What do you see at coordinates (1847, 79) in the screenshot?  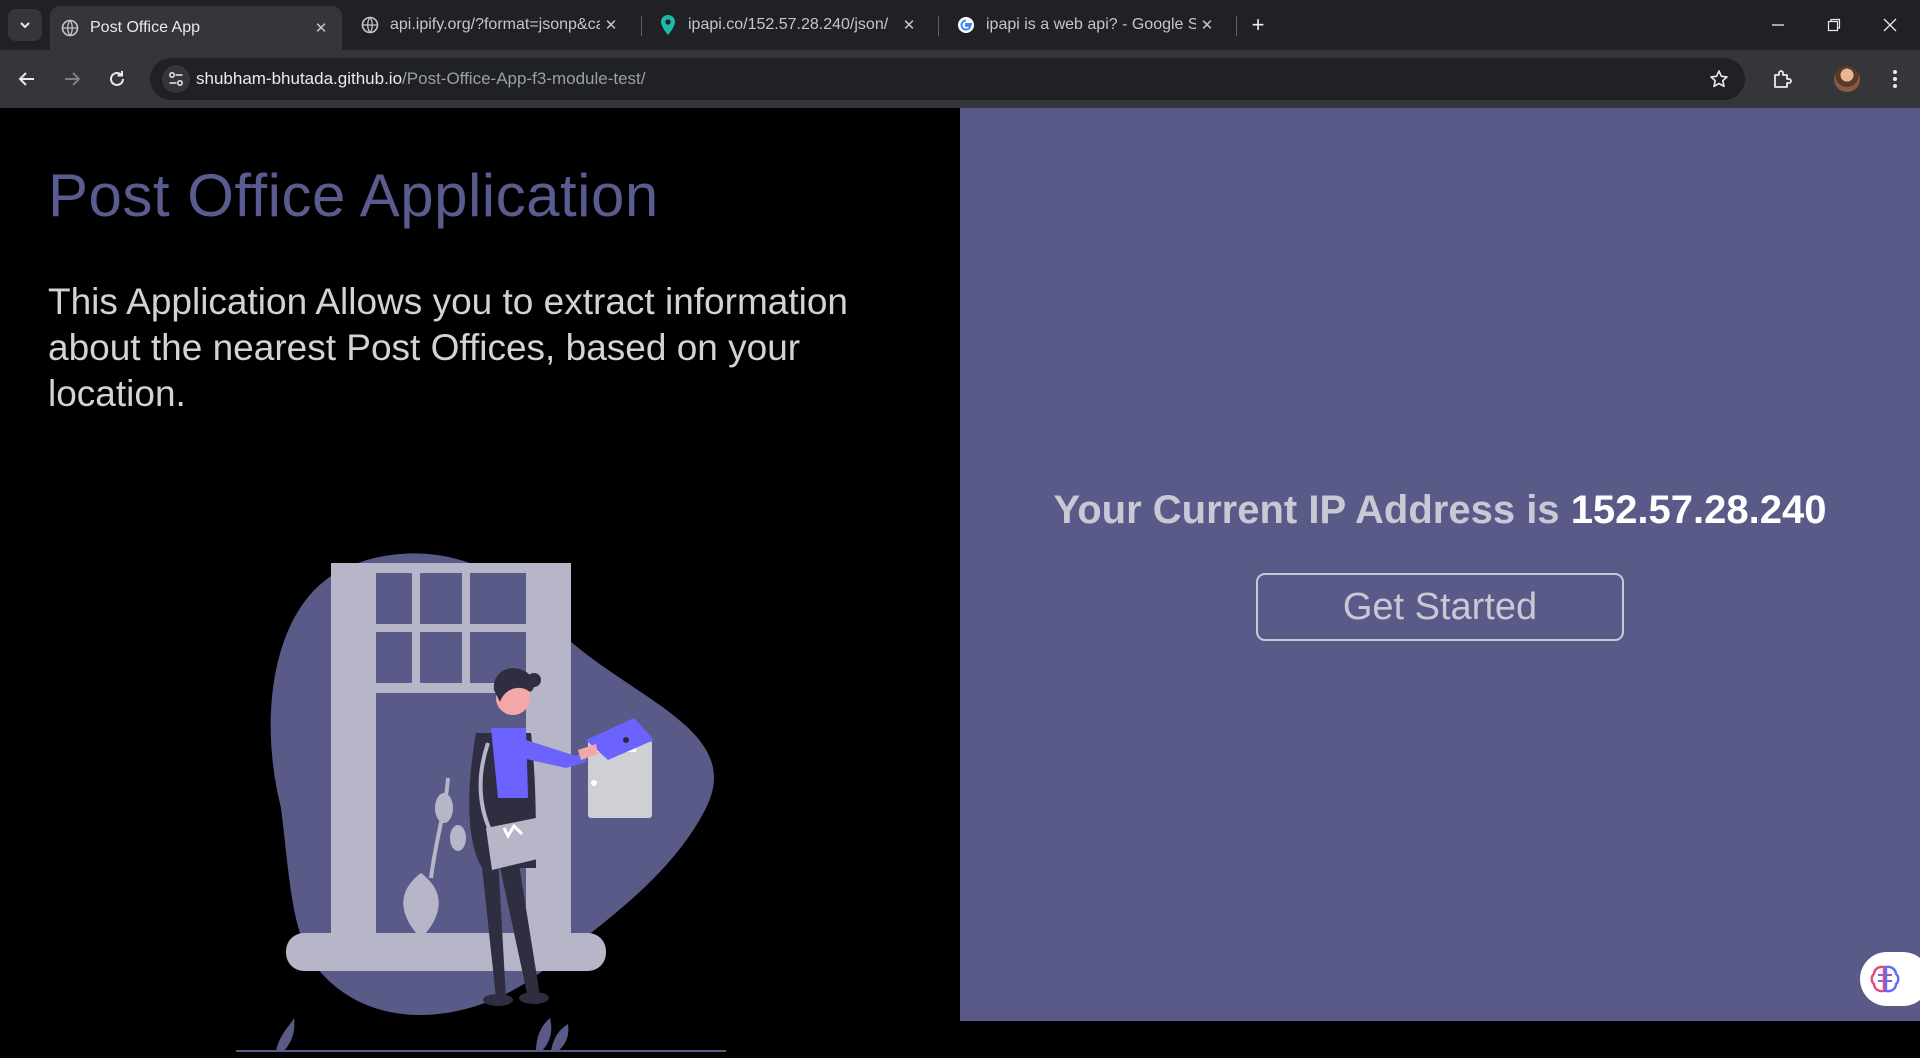 I see `profile-avatar` at bounding box center [1847, 79].